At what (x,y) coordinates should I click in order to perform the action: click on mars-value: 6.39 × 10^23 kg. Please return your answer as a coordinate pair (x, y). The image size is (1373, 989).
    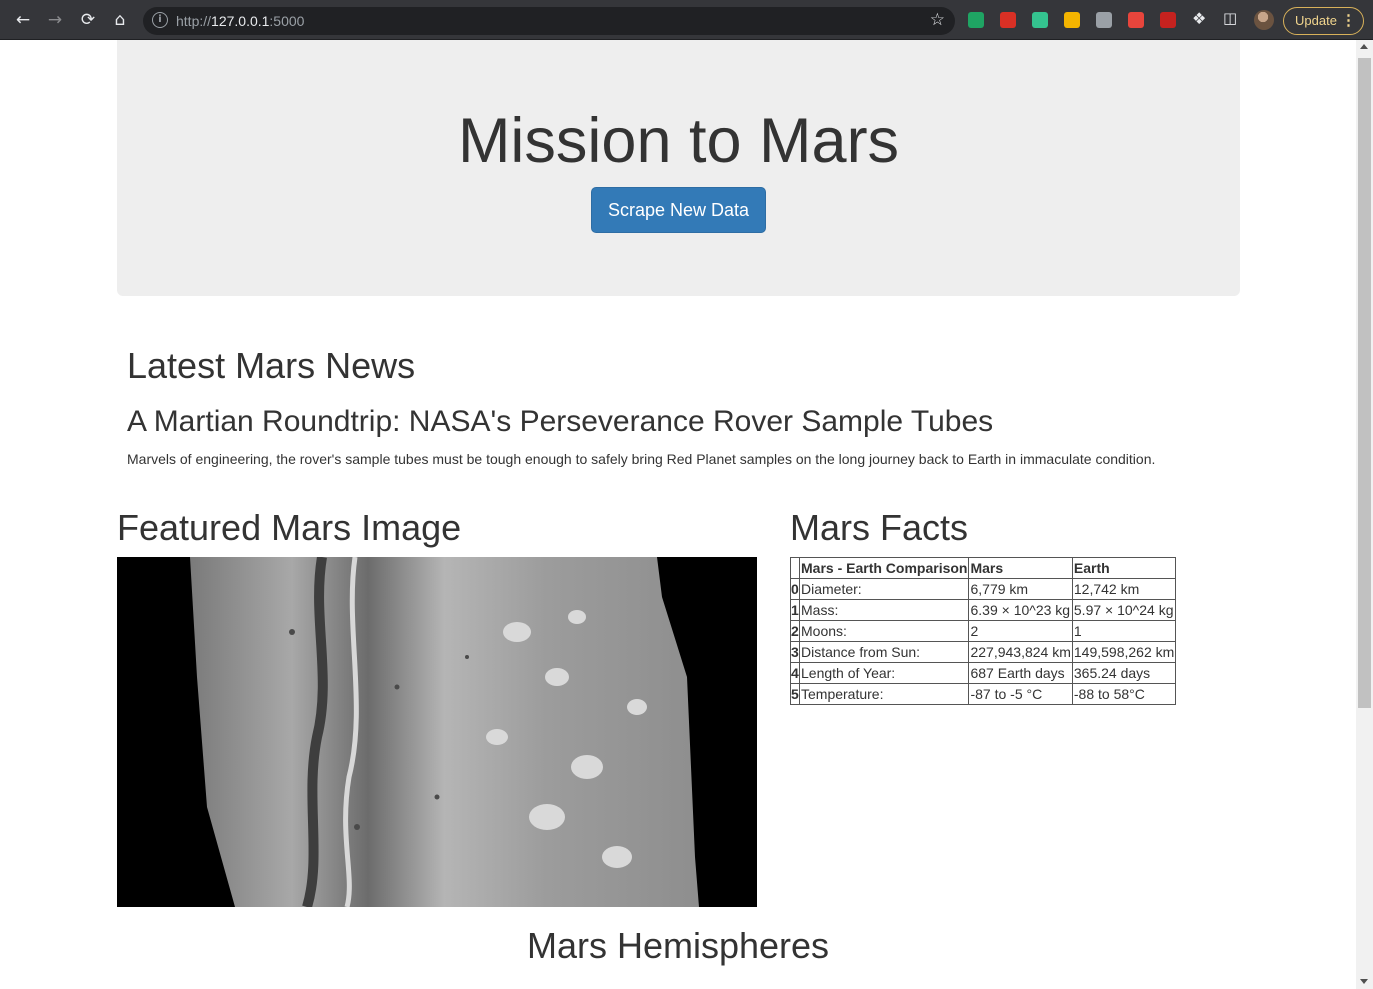
    Looking at the image, I should click on (1020, 610).